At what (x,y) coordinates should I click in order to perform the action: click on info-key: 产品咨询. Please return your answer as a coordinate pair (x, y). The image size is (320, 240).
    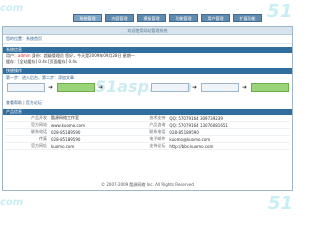
    Looking at the image, I should click on (145, 125).